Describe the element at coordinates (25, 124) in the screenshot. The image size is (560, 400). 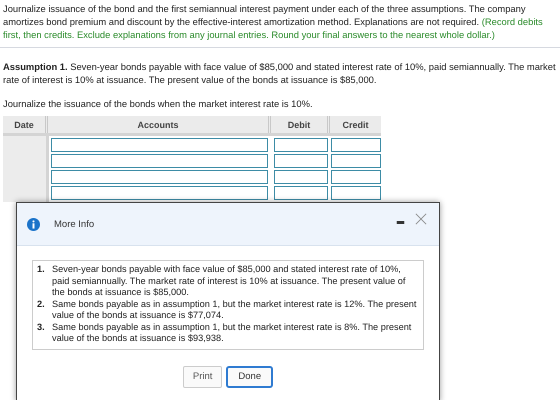
I see `column-header: Date` at that location.